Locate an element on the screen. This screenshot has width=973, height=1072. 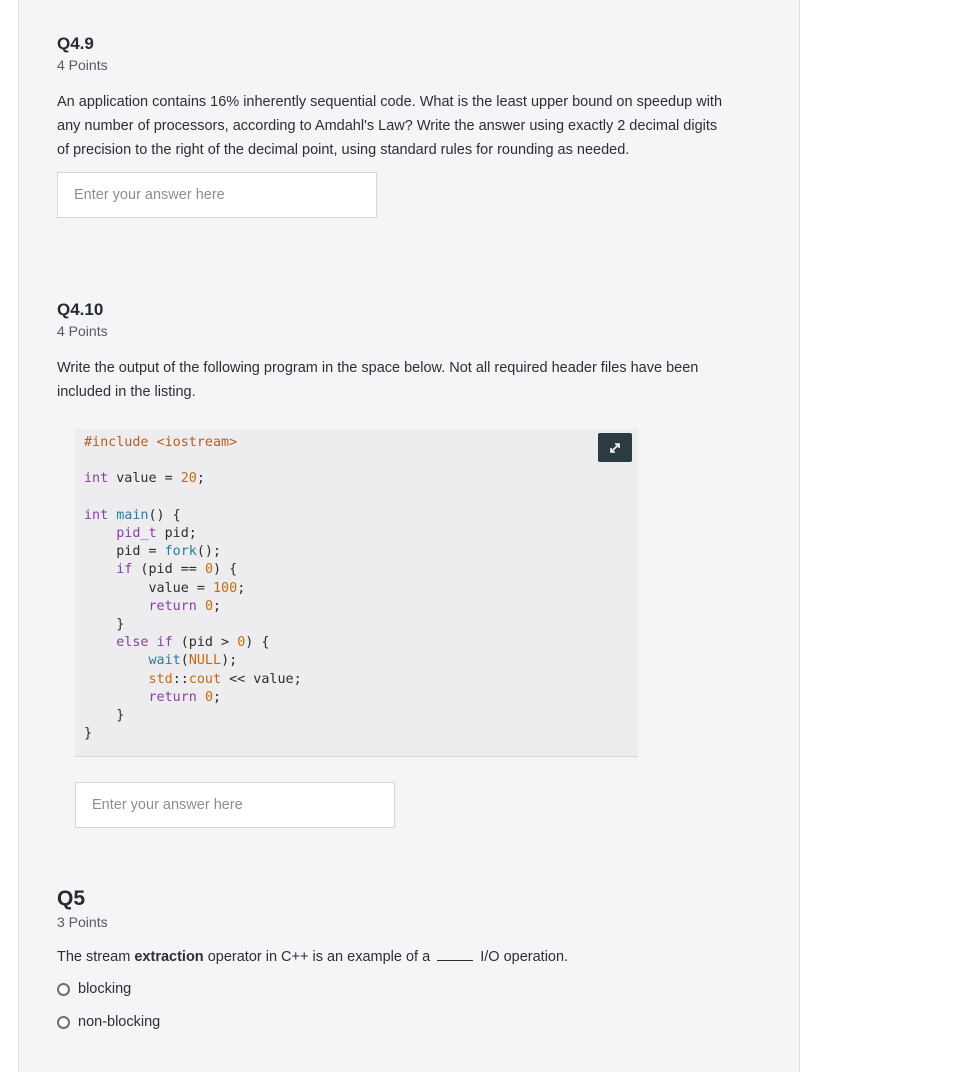
question-text-part: The stream is located at coordinates (96, 957).